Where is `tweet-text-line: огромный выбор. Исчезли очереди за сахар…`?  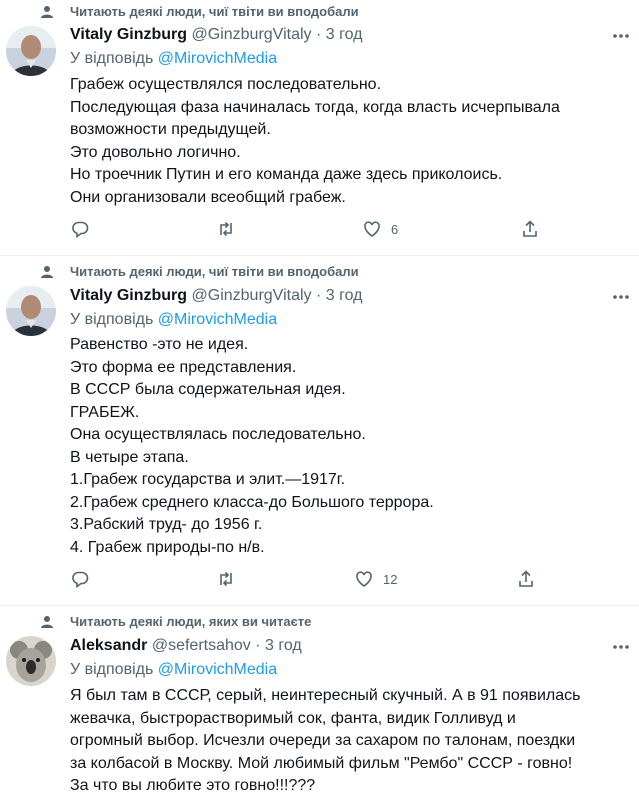 tweet-text-line: огромный выбор. Исчезли очереди за сахар… is located at coordinates (323, 740).